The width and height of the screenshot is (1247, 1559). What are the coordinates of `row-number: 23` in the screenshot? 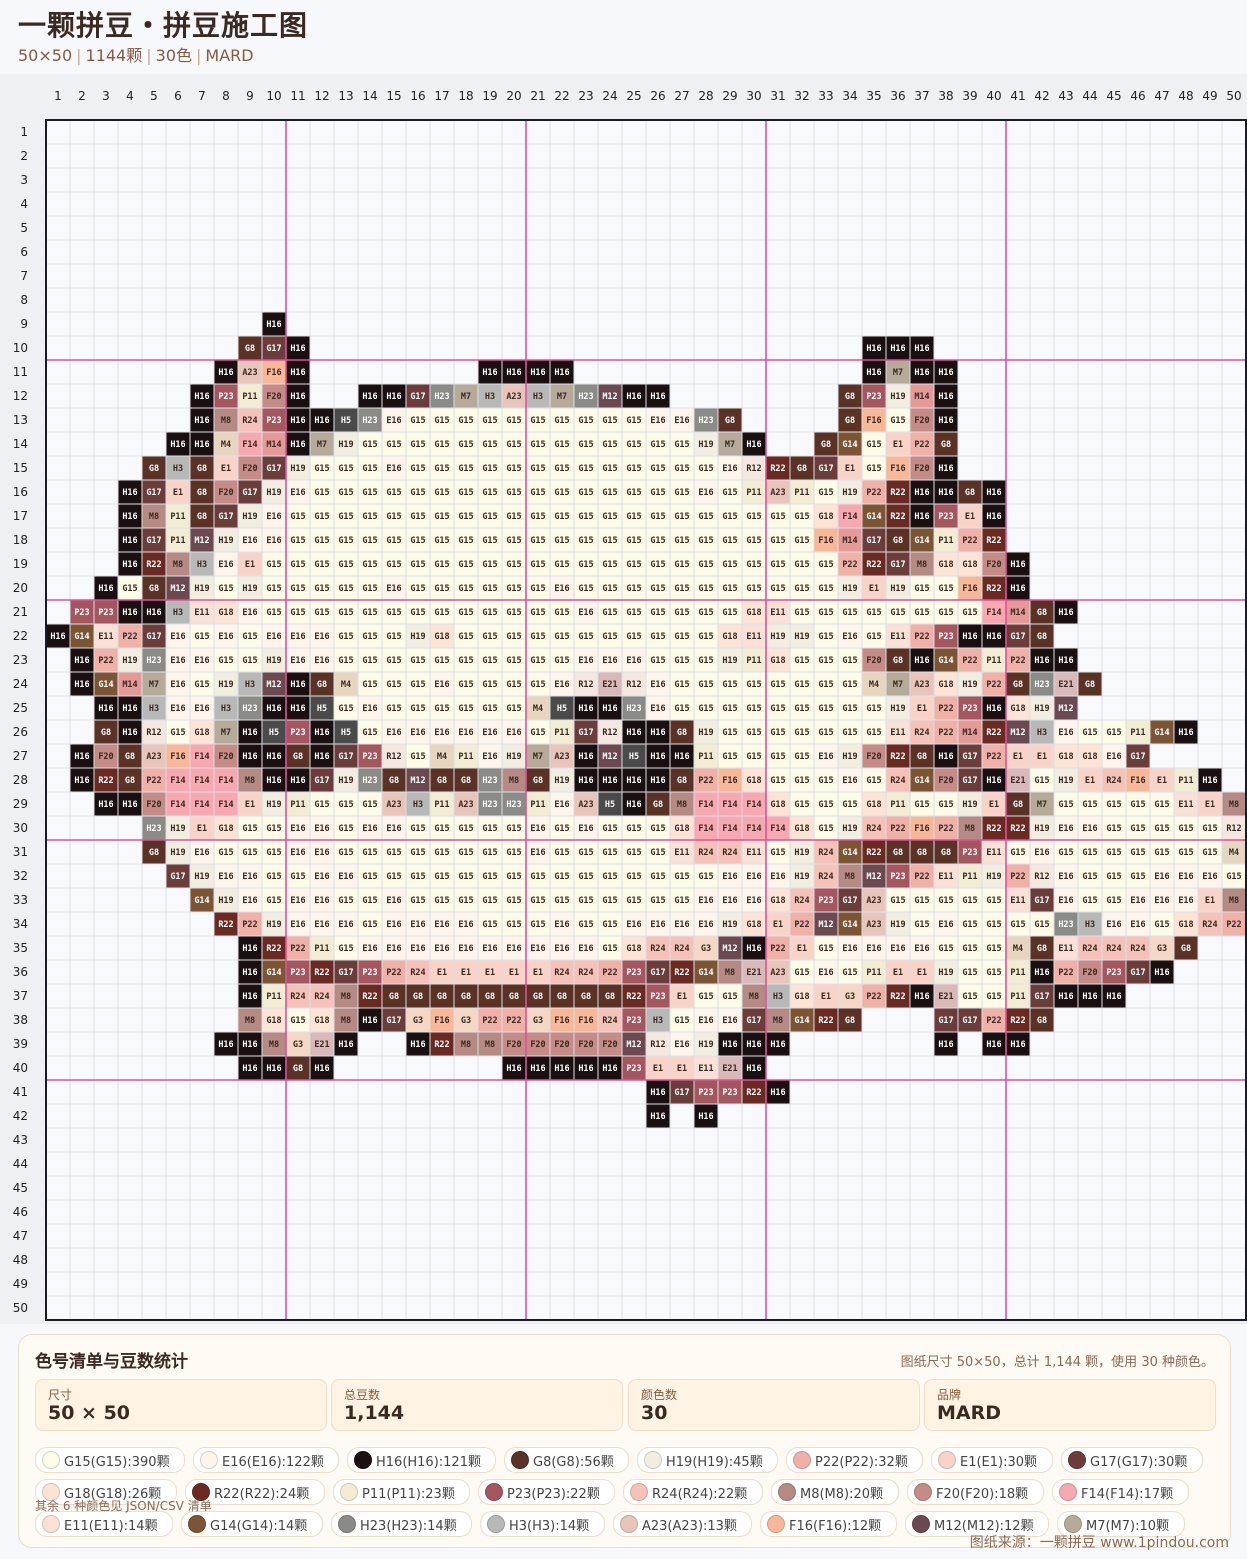 It's located at (20, 660).